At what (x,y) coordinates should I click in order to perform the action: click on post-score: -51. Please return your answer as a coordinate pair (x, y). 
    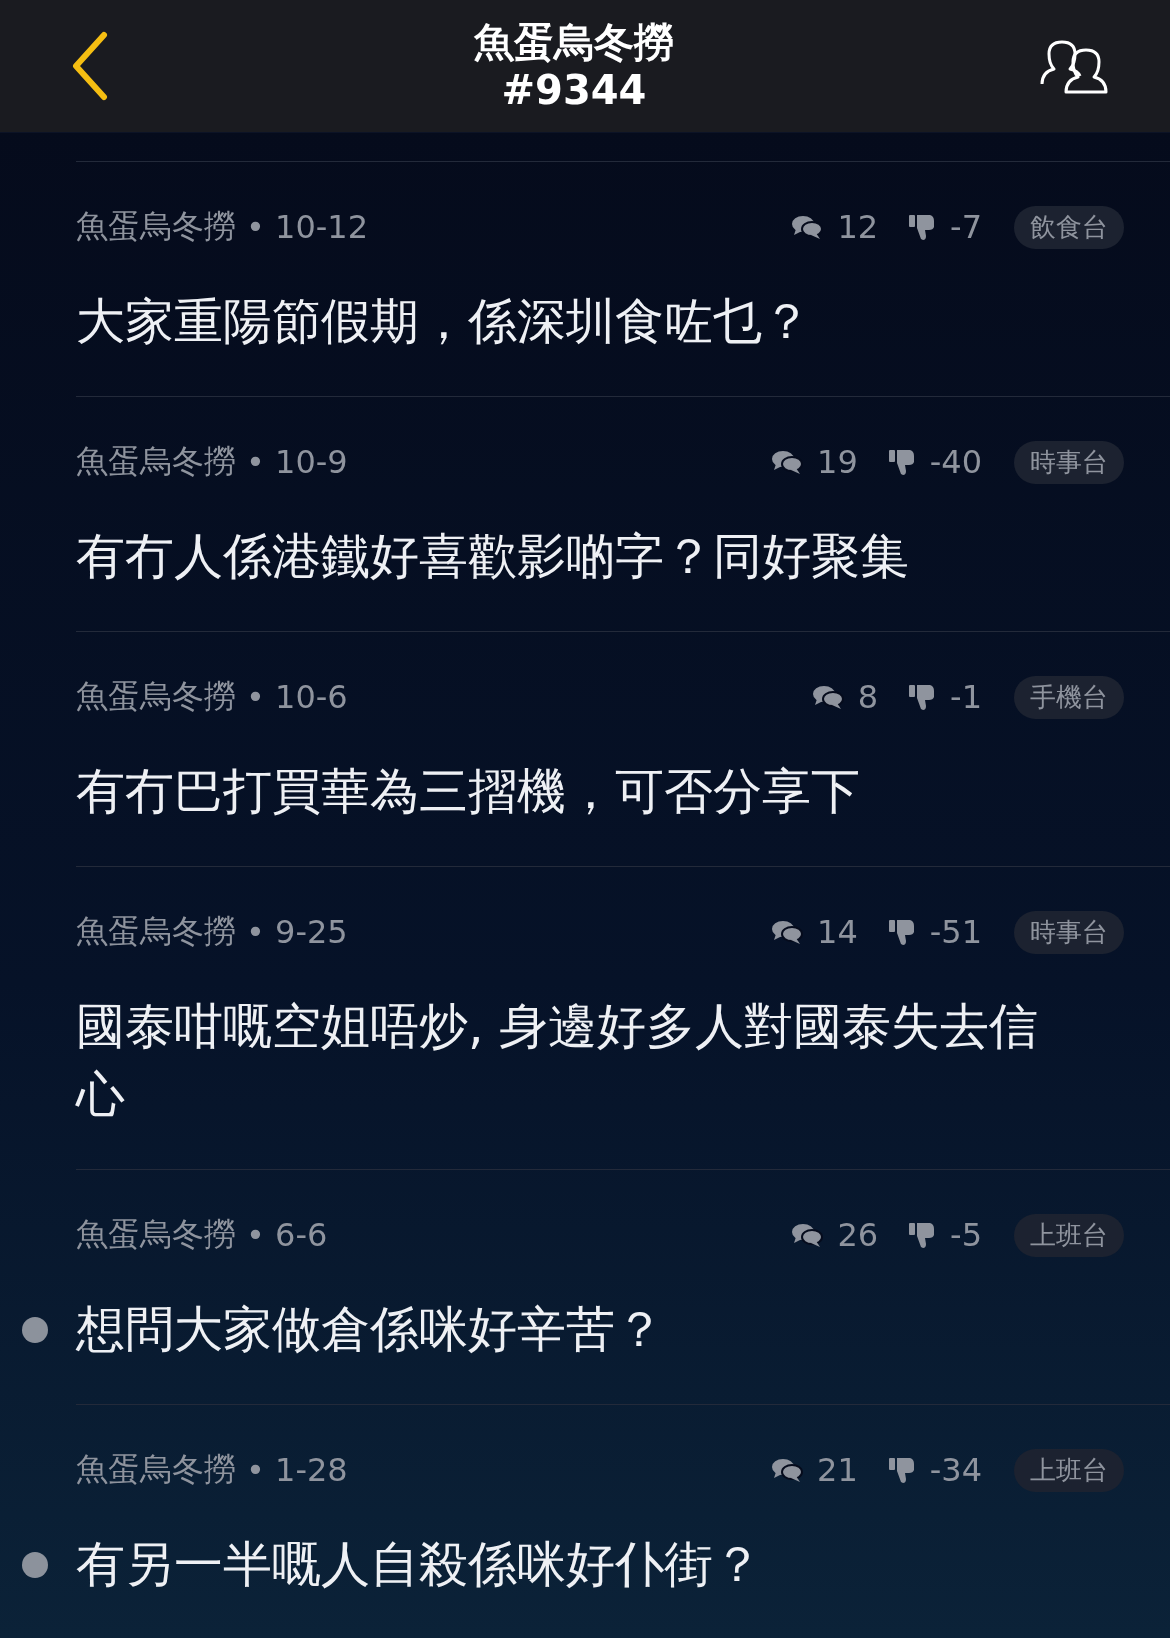
    Looking at the image, I should click on (955, 932).